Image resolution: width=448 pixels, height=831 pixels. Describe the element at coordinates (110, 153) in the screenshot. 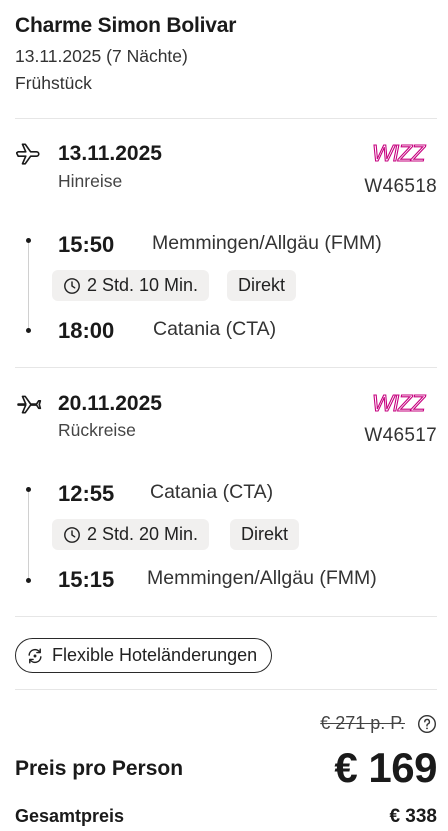

I see `outbound-date: 13.11.2025` at that location.